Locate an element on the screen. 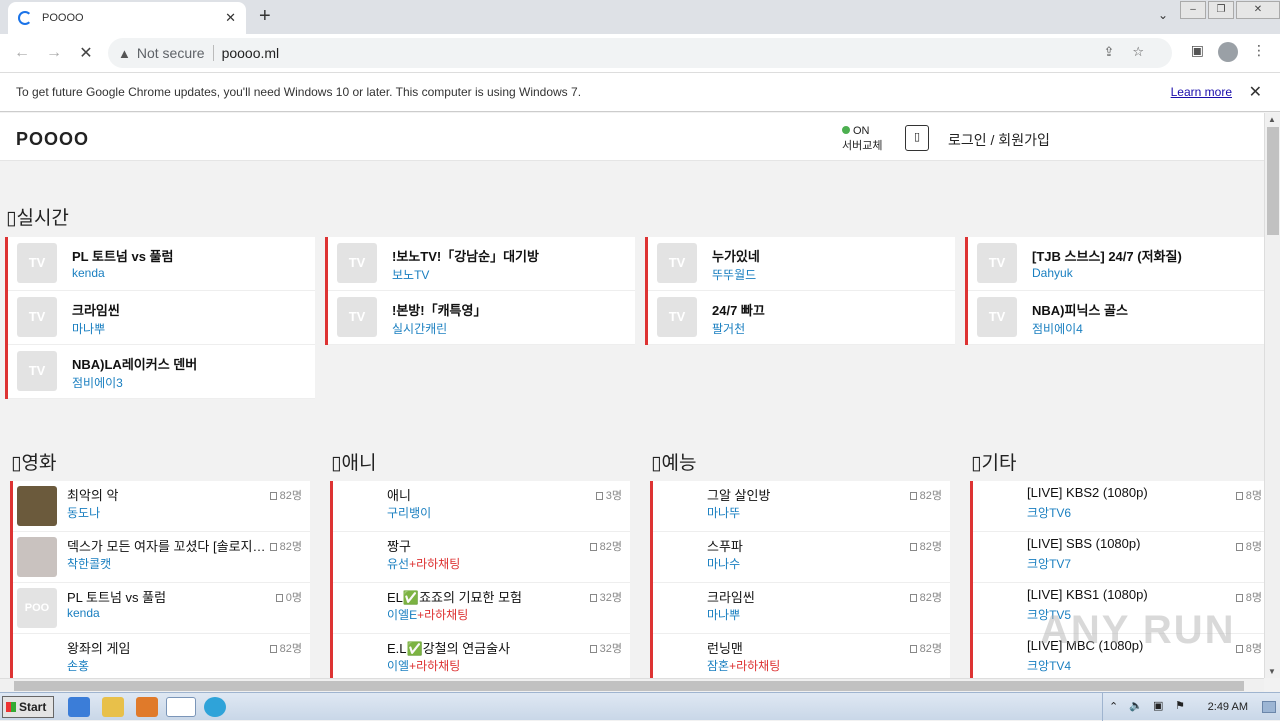  live-stream-item: TV [TJB 스브스] 24/7 (저화질) Dahyuk is located at coordinates (1116, 264).